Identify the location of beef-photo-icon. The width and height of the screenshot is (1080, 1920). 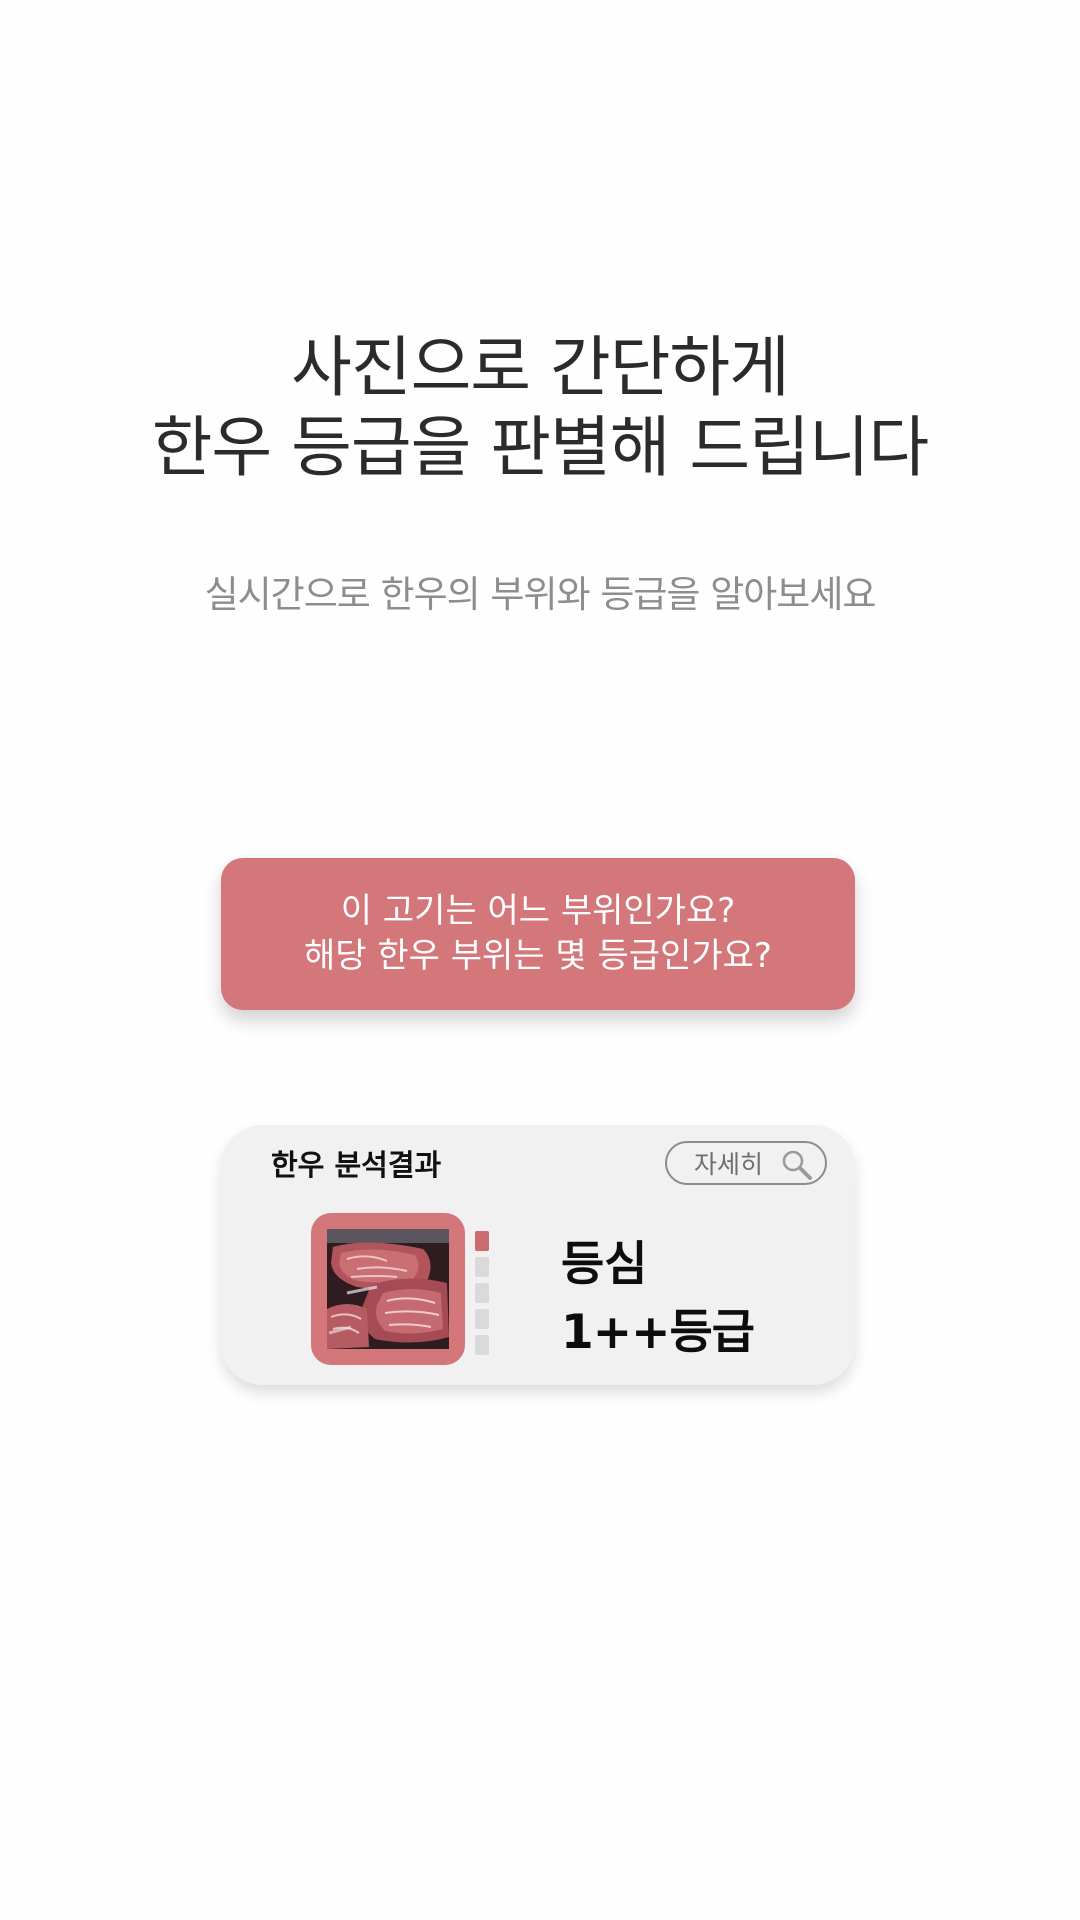
(388, 1289).